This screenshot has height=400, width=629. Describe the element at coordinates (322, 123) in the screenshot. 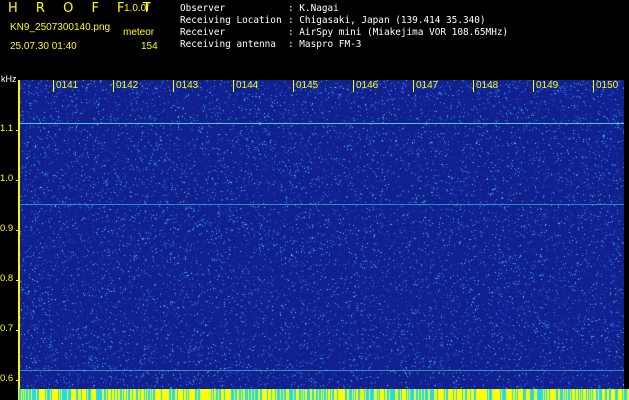

I see `carrier-line-upper` at that location.